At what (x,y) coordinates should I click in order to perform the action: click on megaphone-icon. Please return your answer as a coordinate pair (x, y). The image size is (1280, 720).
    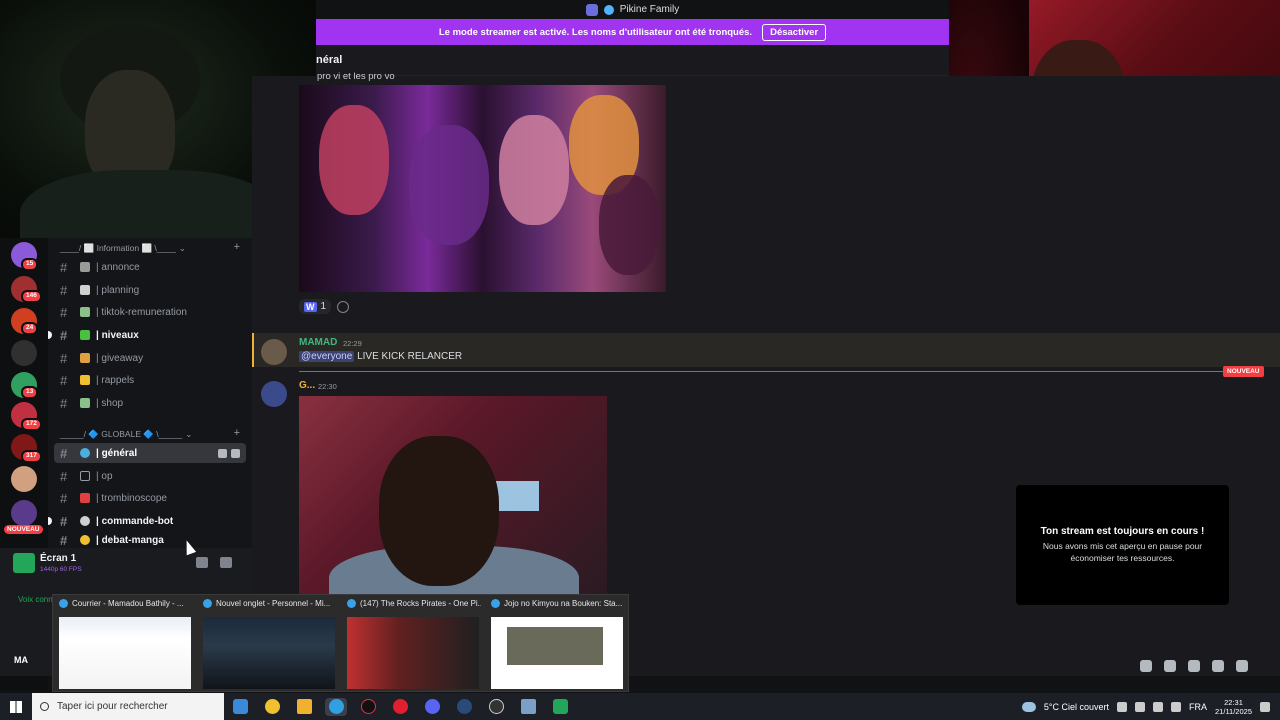
    Looking at the image, I should click on (85, 267).